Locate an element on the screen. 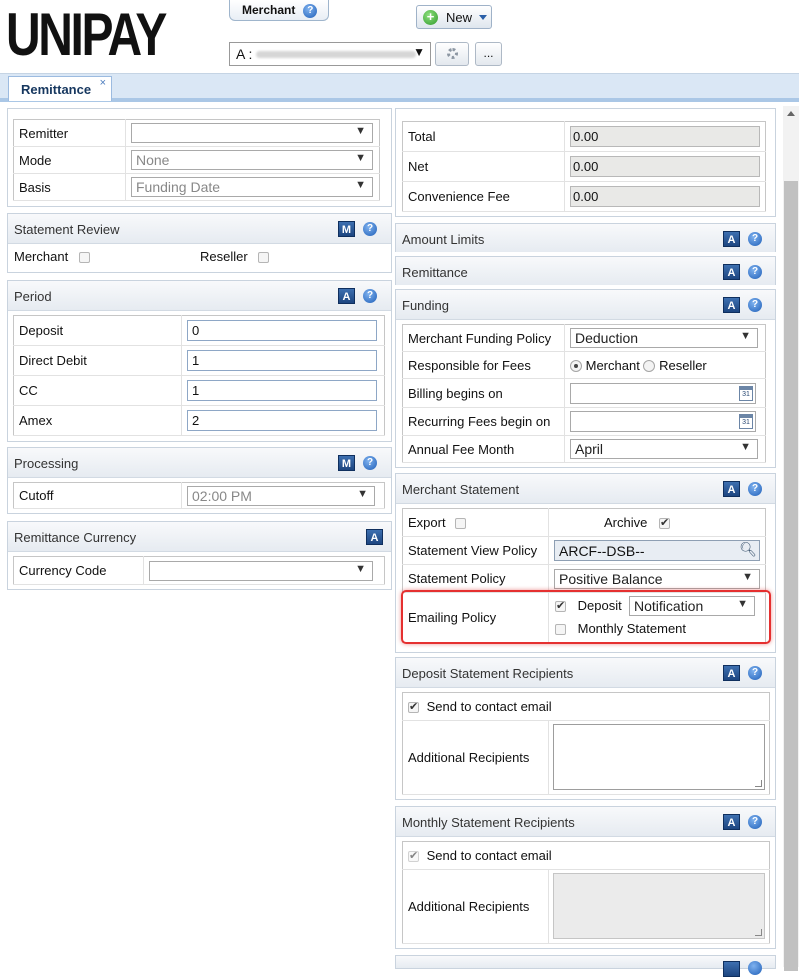  account-select: A : ▼ is located at coordinates (330, 54).